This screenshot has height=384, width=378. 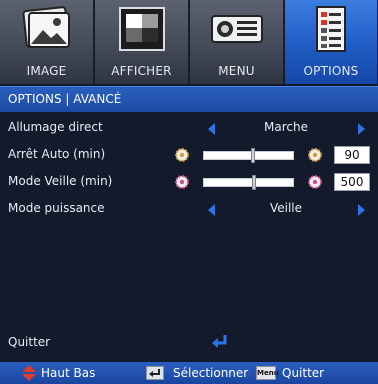 I want to click on tab-menu: MENU, so click(x=237, y=42).